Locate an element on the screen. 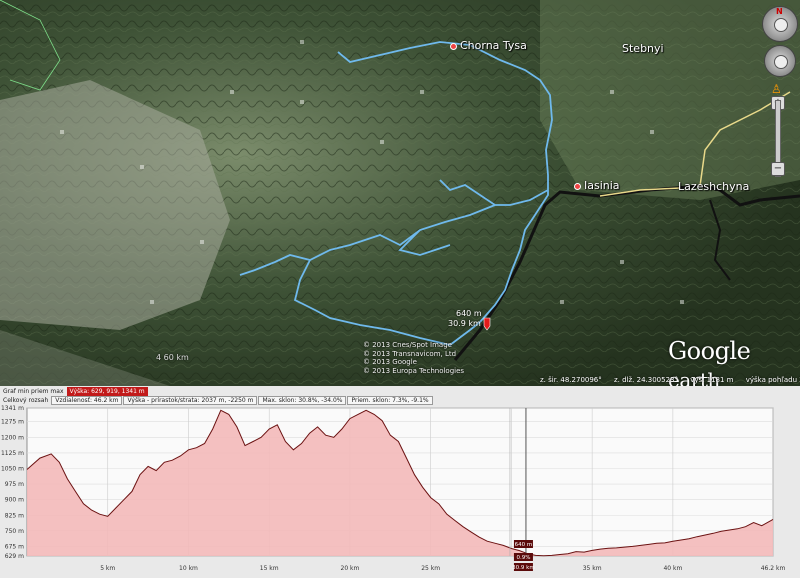 The image size is (800, 578). move-center is located at coordinates (781, 62).